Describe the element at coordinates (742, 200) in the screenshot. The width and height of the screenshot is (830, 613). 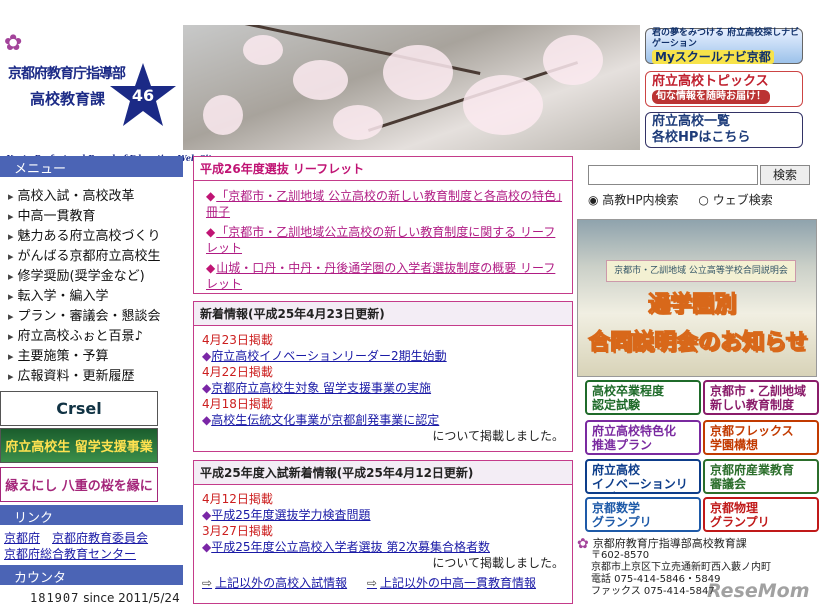
I see `radio-web-label: ウェブ検索` at that location.